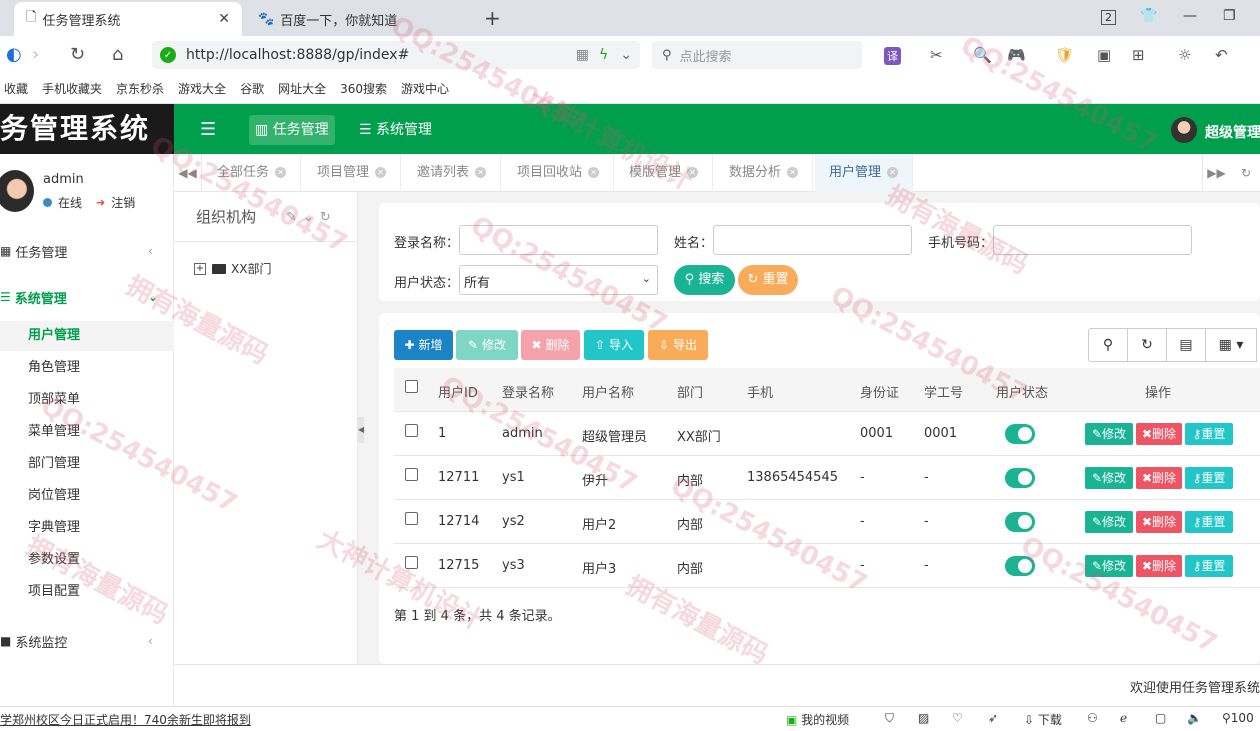  What do you see at coordinates (550, 345) in the screenshot?
I see `delete-button: ✖ 删除` at bounding box center [550, 345].